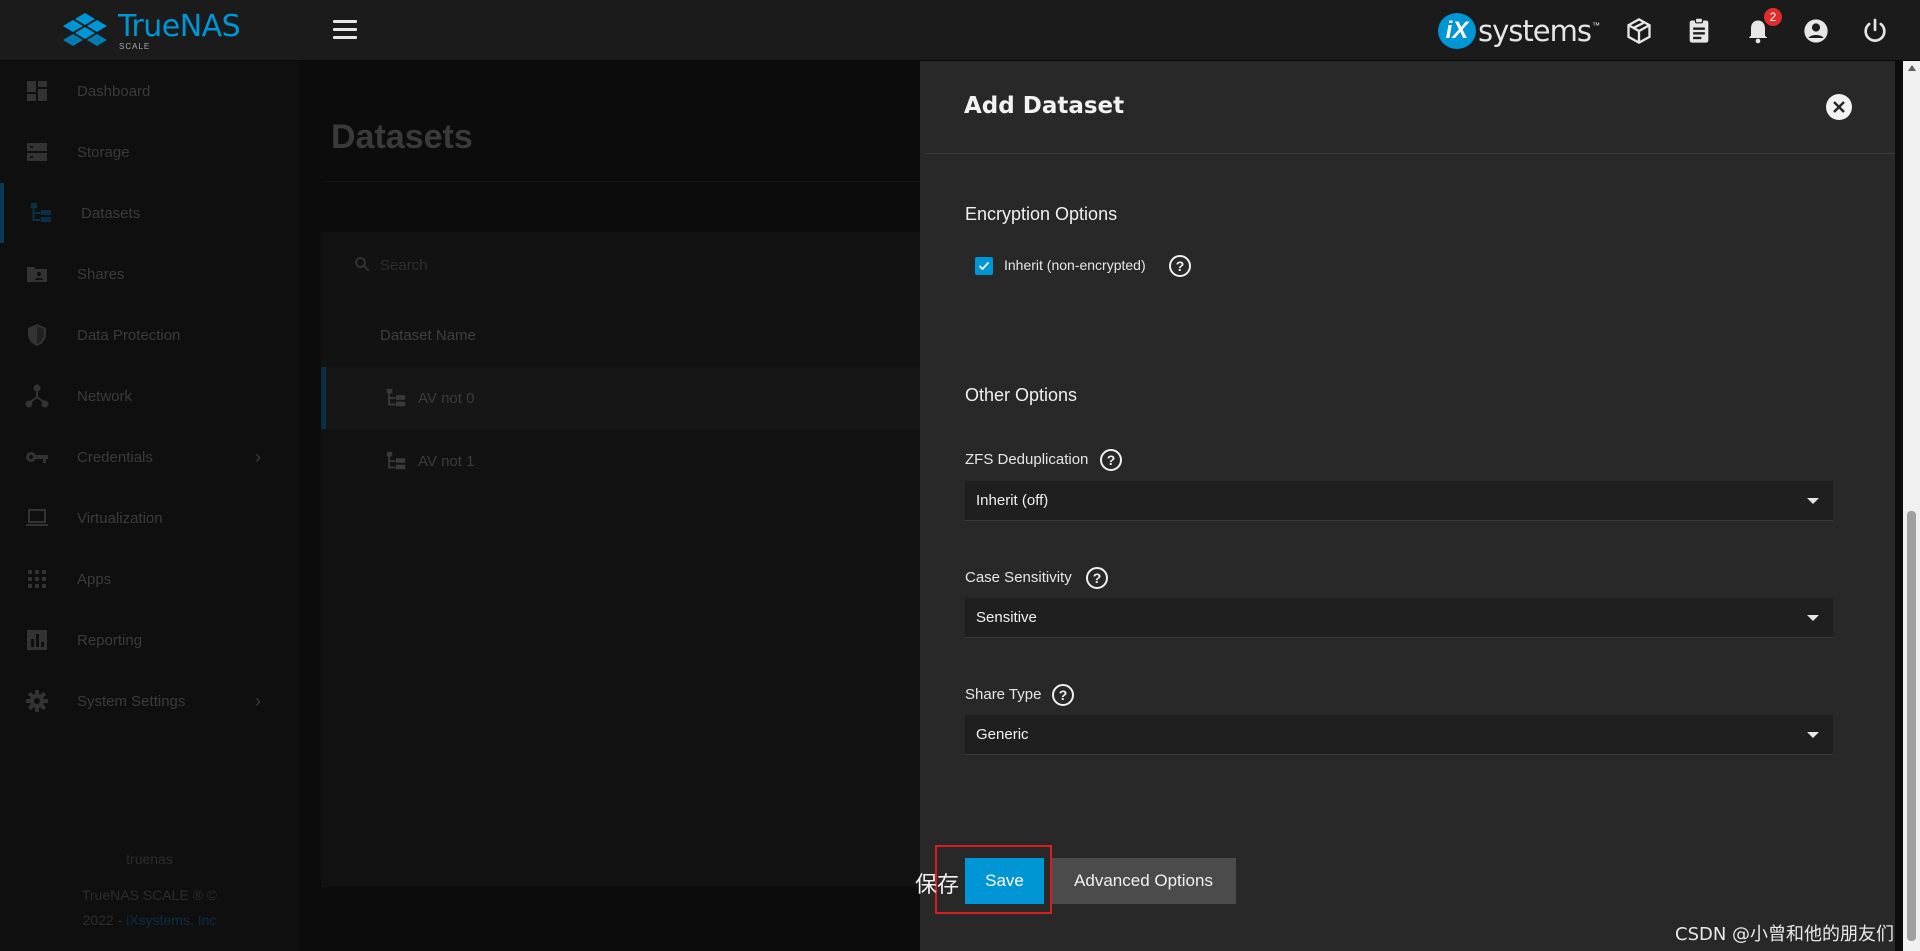 The width and height of the screenshot is (1920, 951). I want to click on close-button, so click(1839, 107).